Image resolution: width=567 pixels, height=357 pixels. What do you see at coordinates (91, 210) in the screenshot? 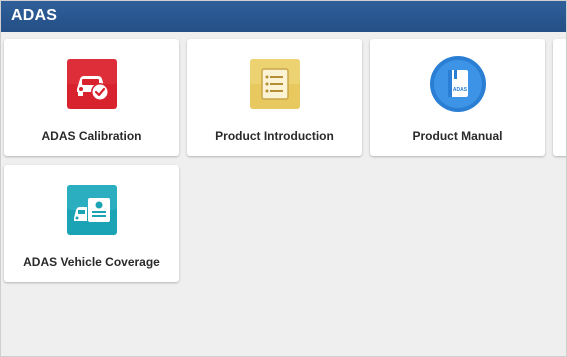
I see `car-id-card-icon` at bounding box center [91, 210].